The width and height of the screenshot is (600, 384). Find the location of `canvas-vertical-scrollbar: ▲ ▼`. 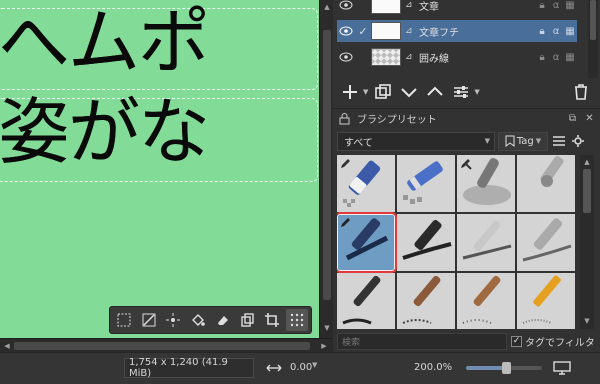

canvas-vertical-scrollbar: ▲ ▼ is located at coordinates (326, 169).